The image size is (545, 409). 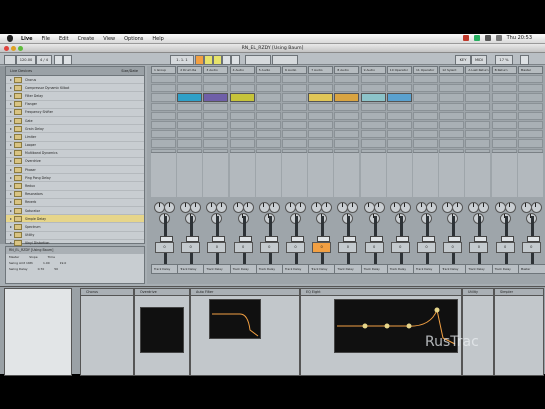 What do you see at coordinates (13, 48) in the screenshot?
I see `minimize-icon` at bounding box center [13, 48].